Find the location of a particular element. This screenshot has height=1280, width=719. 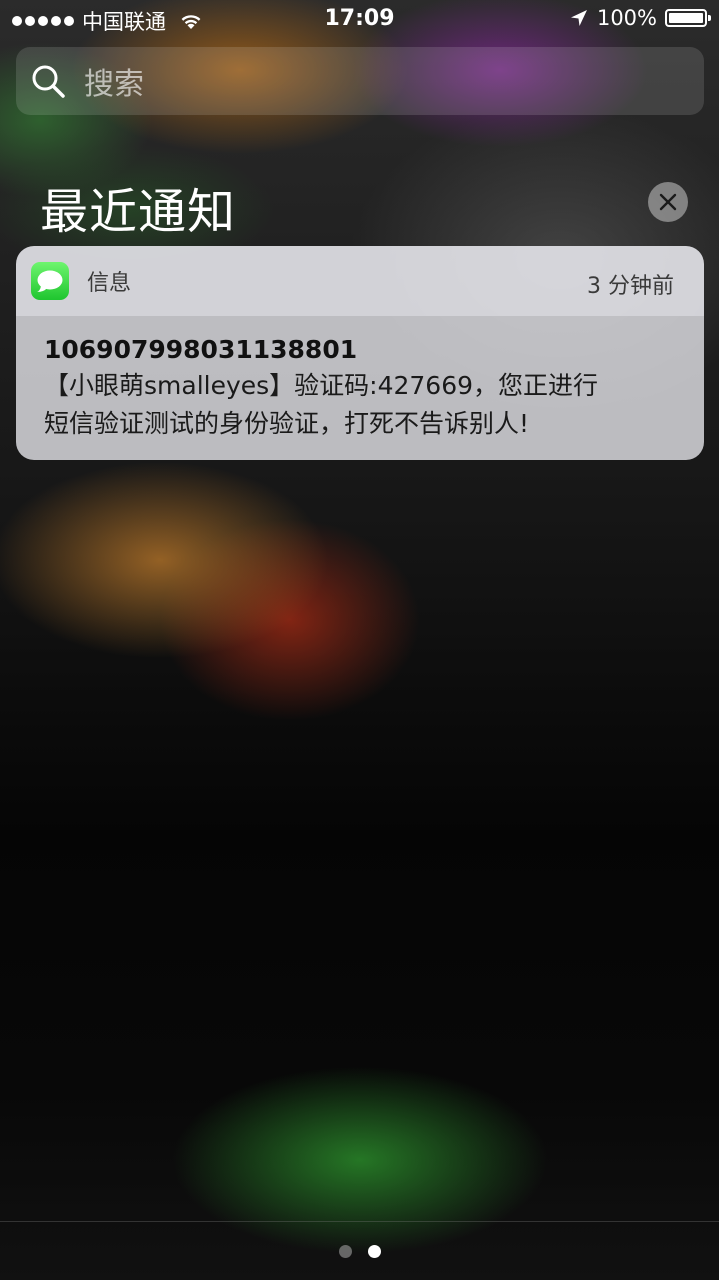

sender-number: 106907998031138801 is located at coordinates (201, 349).